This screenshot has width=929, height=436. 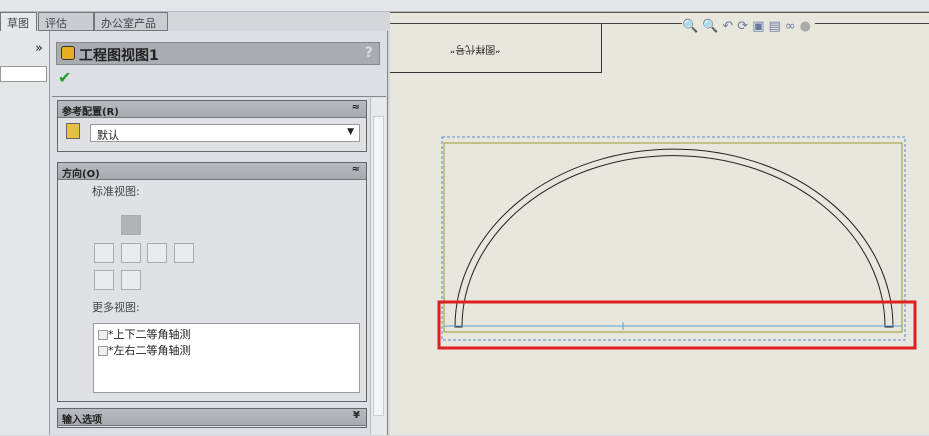 What do you see at coordinates (18, 21) in the screenshot?
I see `tab-sketch: 草图` at bounding box center [18, 21].